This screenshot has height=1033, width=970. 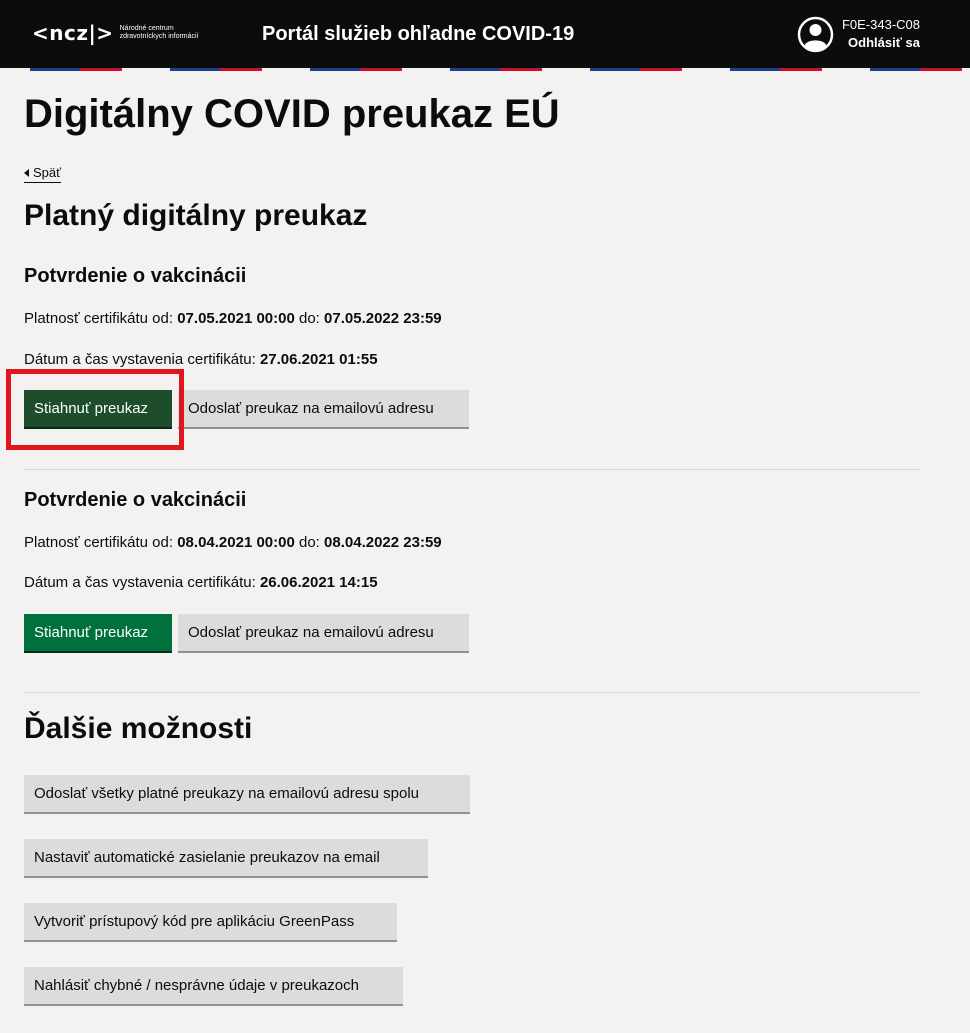 I want to click on logo-mark: <ncz|>, so click(x=73, y=33).